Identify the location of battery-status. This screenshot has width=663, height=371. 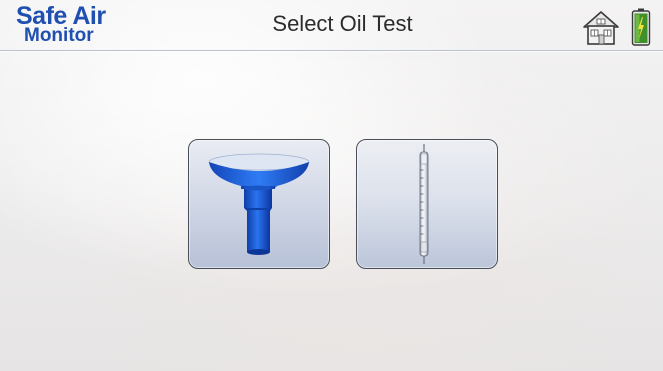
(641, 27).